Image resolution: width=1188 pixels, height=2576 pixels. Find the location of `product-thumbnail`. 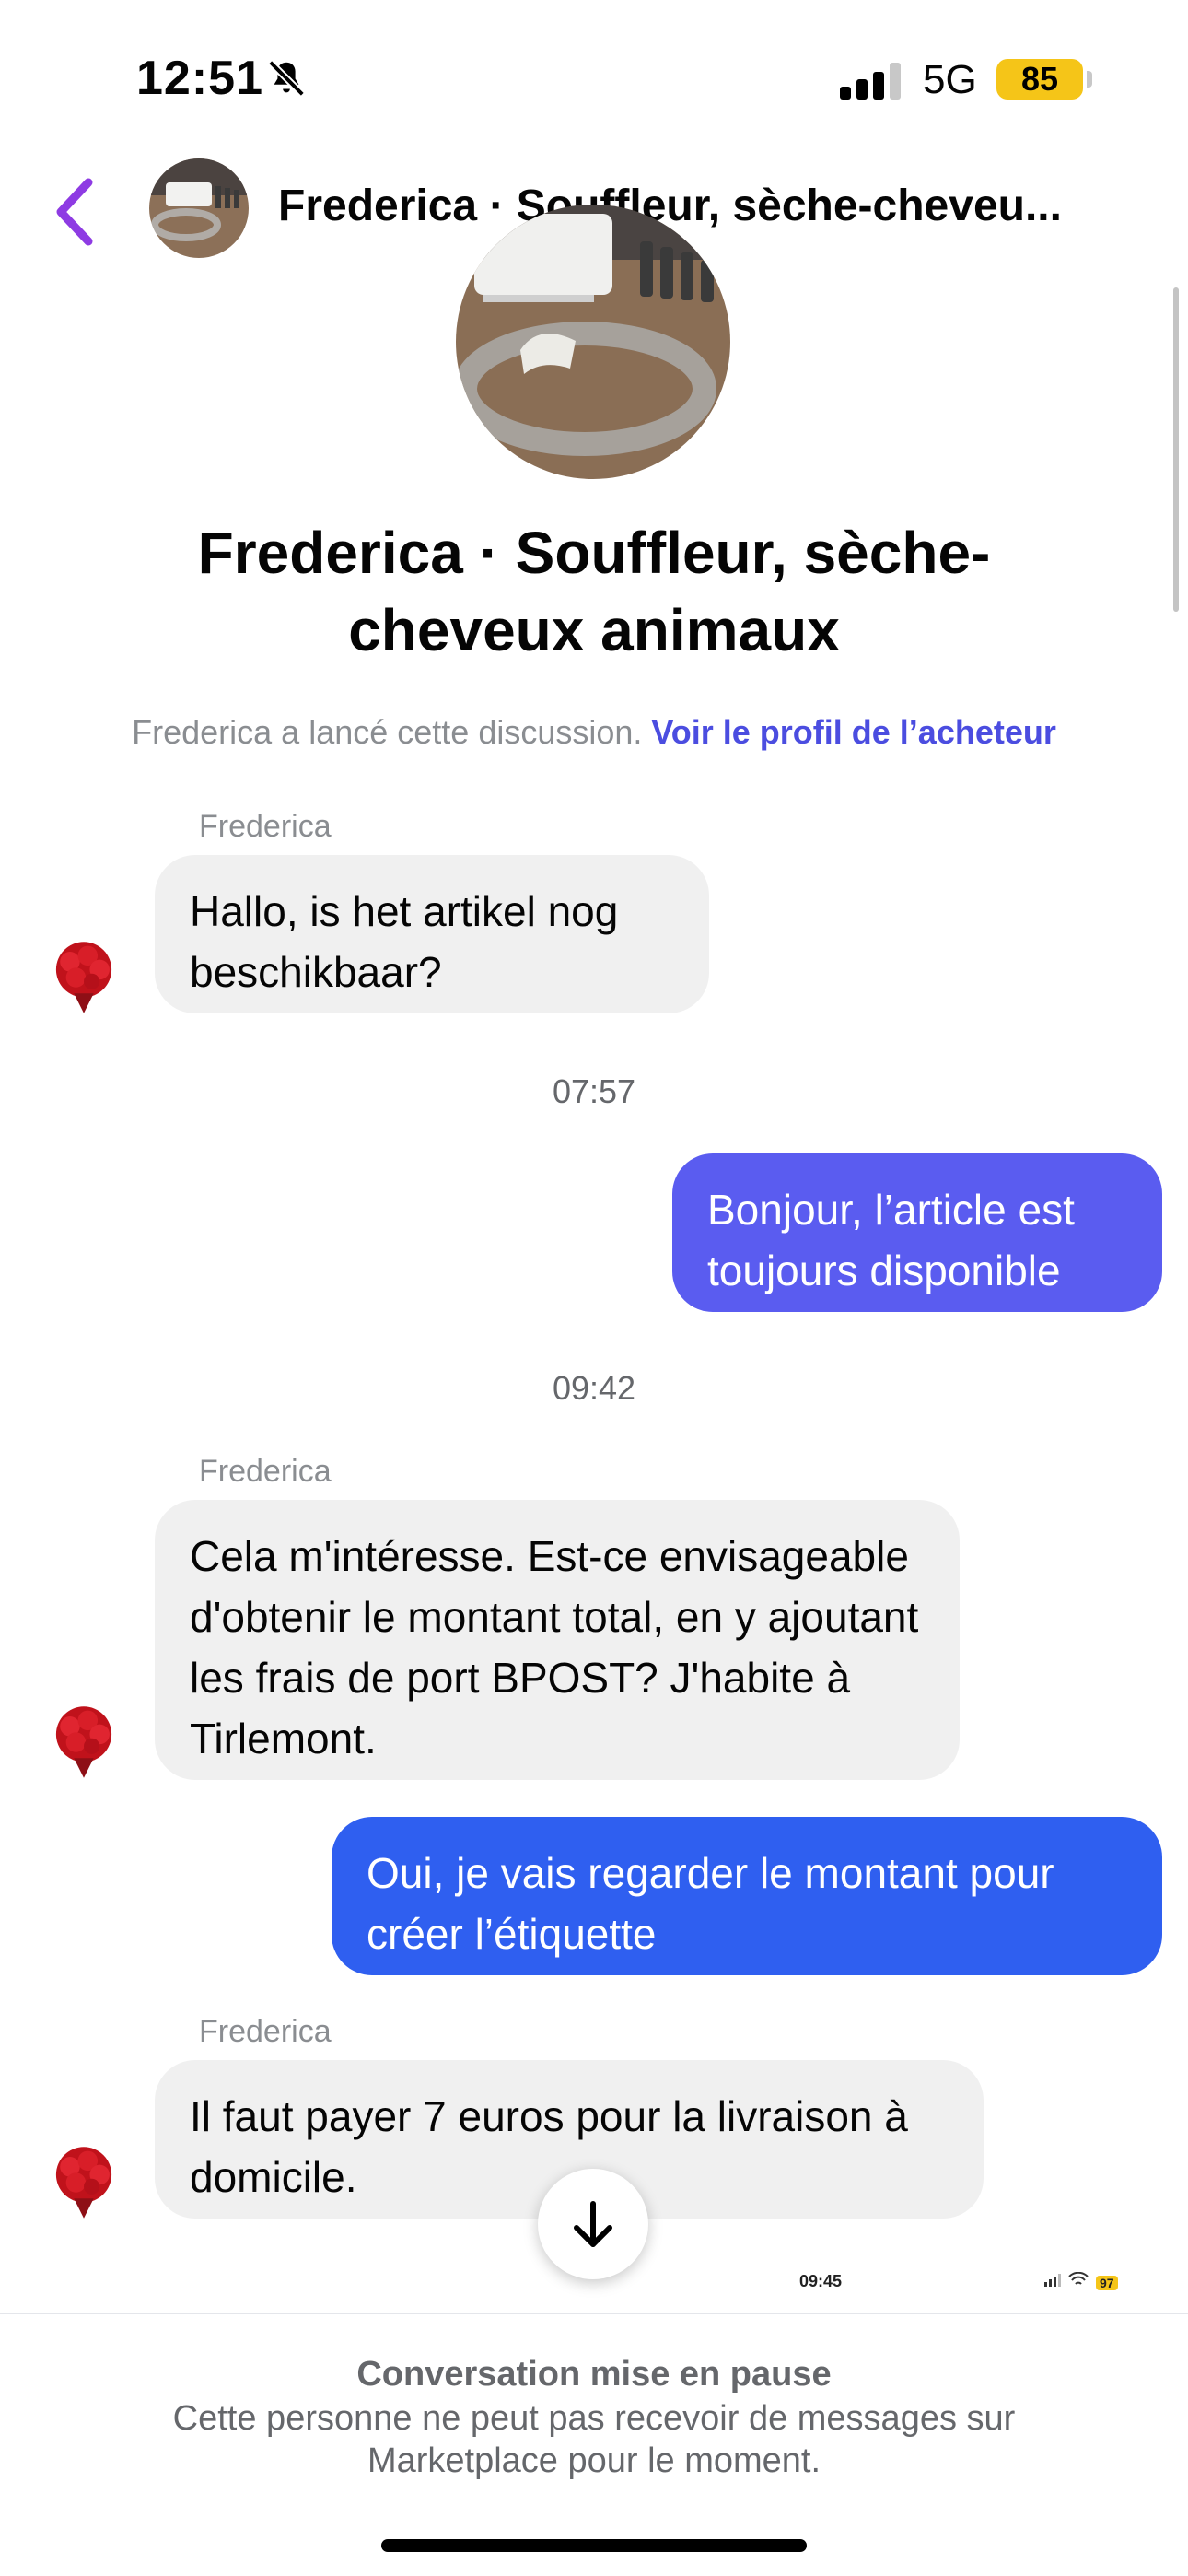

product-thumbnail is located at coordinates (199, 208).